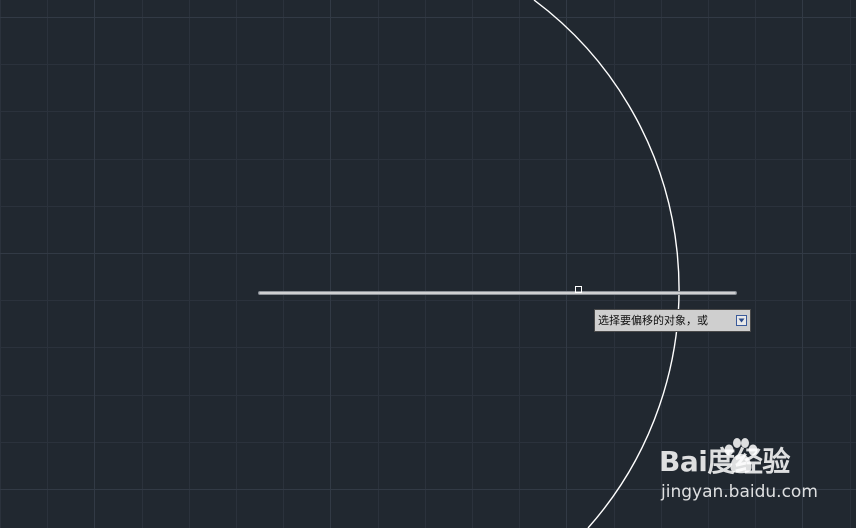 This screenshot has width=856, height=528. Describe the element at coordinates (741, 456) in the screenshot. I see `paw-print-icon` at that location.